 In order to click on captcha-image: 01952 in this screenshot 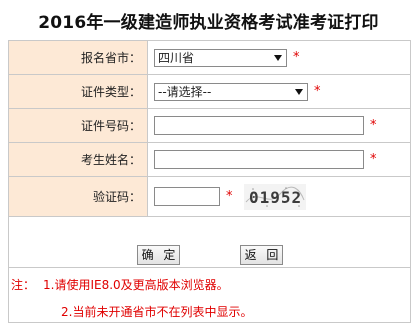, I will do `click(275, 196)`.